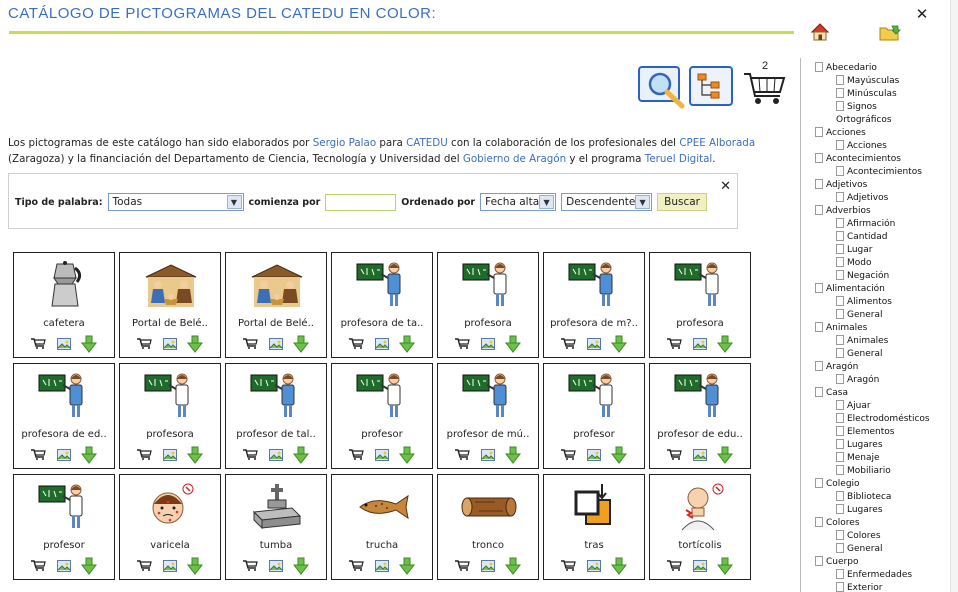 This screenshot has height=592, width=958. Describe the element at coordinates (171, 507) in the screenshot. I see `chickenpox-face-icon` at that location.